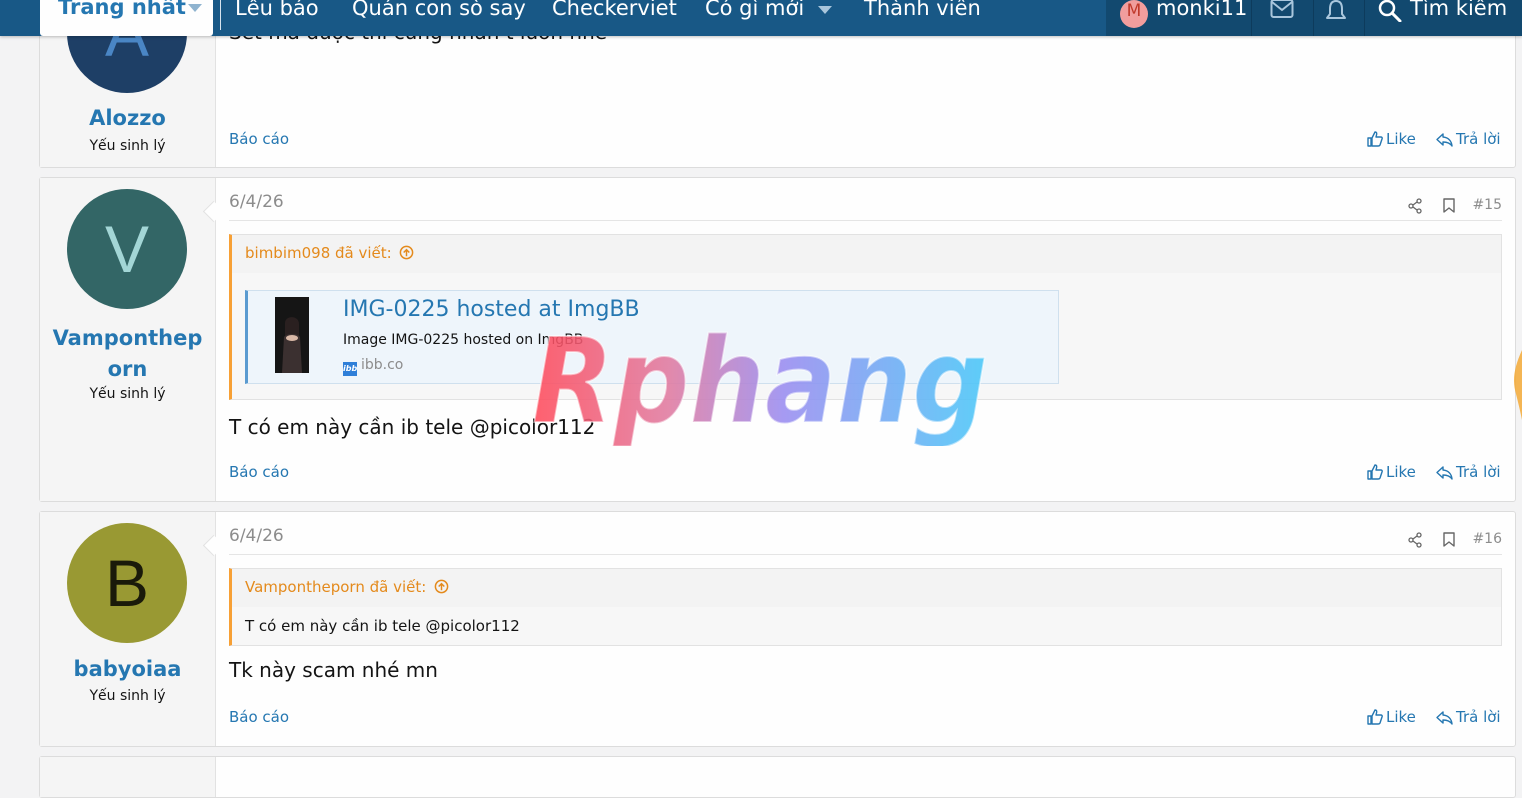  Describe the element at coordinates (350, 369) in the screenshot. I see `ibb-favicon-icon: ibb` at that location.